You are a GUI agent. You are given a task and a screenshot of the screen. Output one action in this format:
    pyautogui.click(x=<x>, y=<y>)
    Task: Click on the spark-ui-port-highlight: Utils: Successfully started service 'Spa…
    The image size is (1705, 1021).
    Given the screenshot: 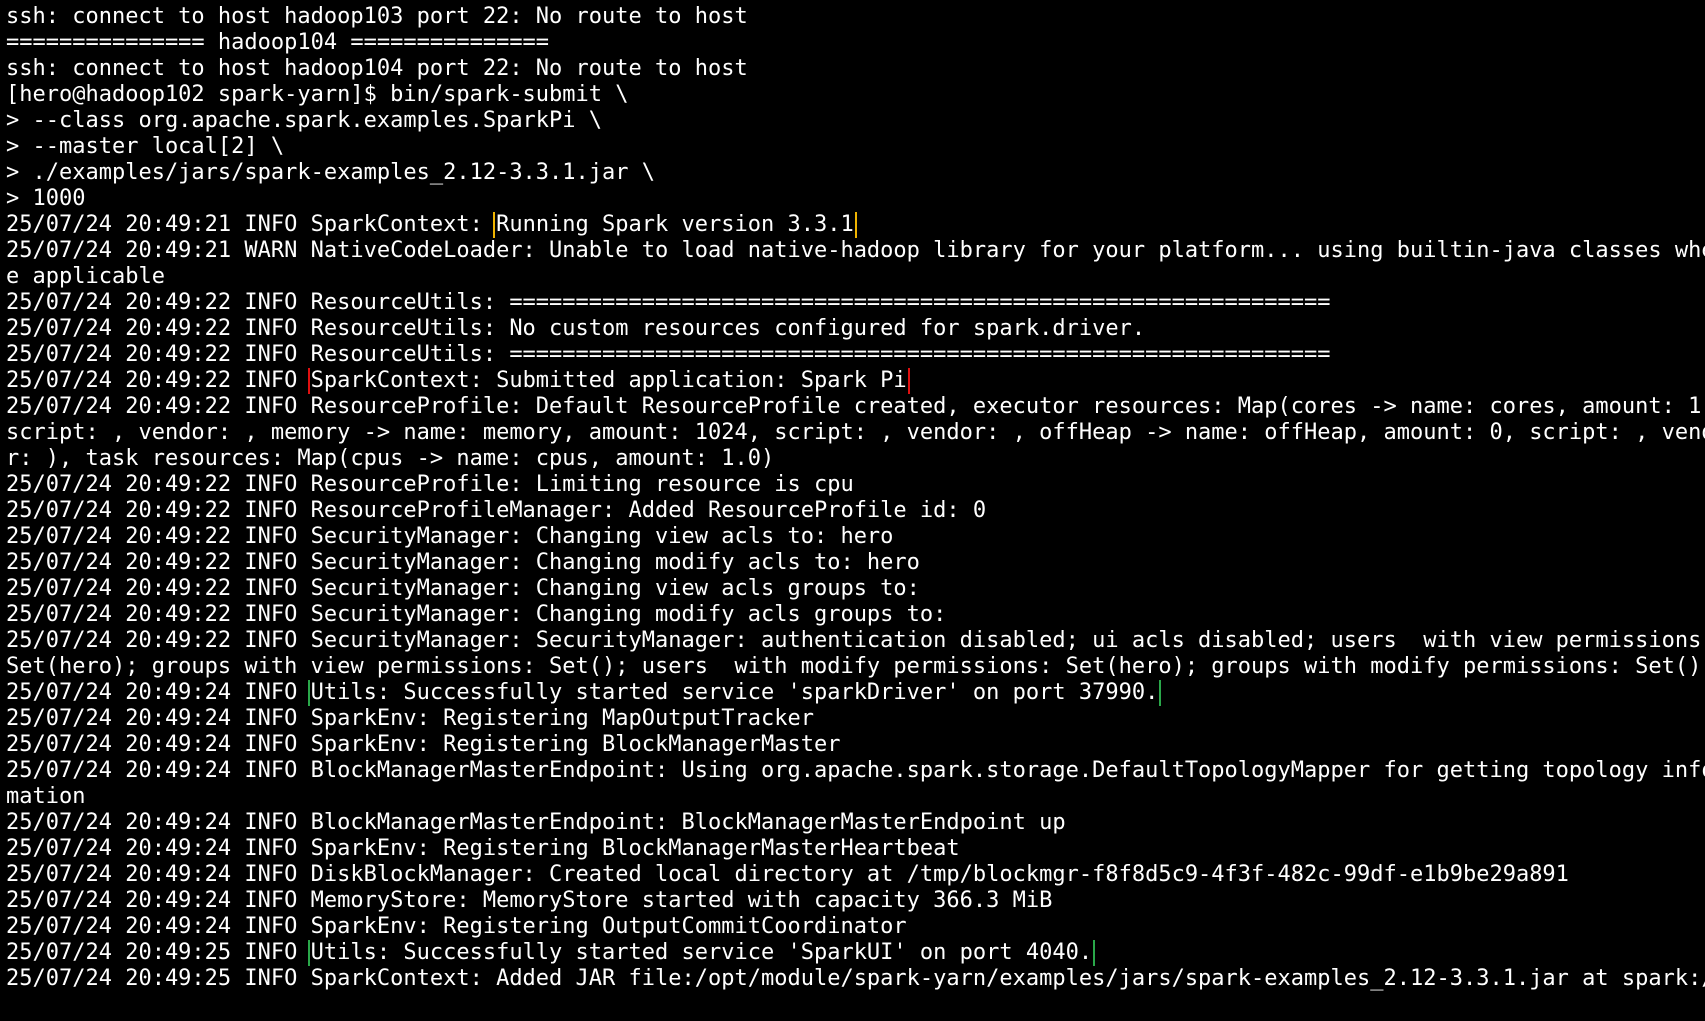 What is the action you would take?
    pyautogui.click(x=701, y=953)
    